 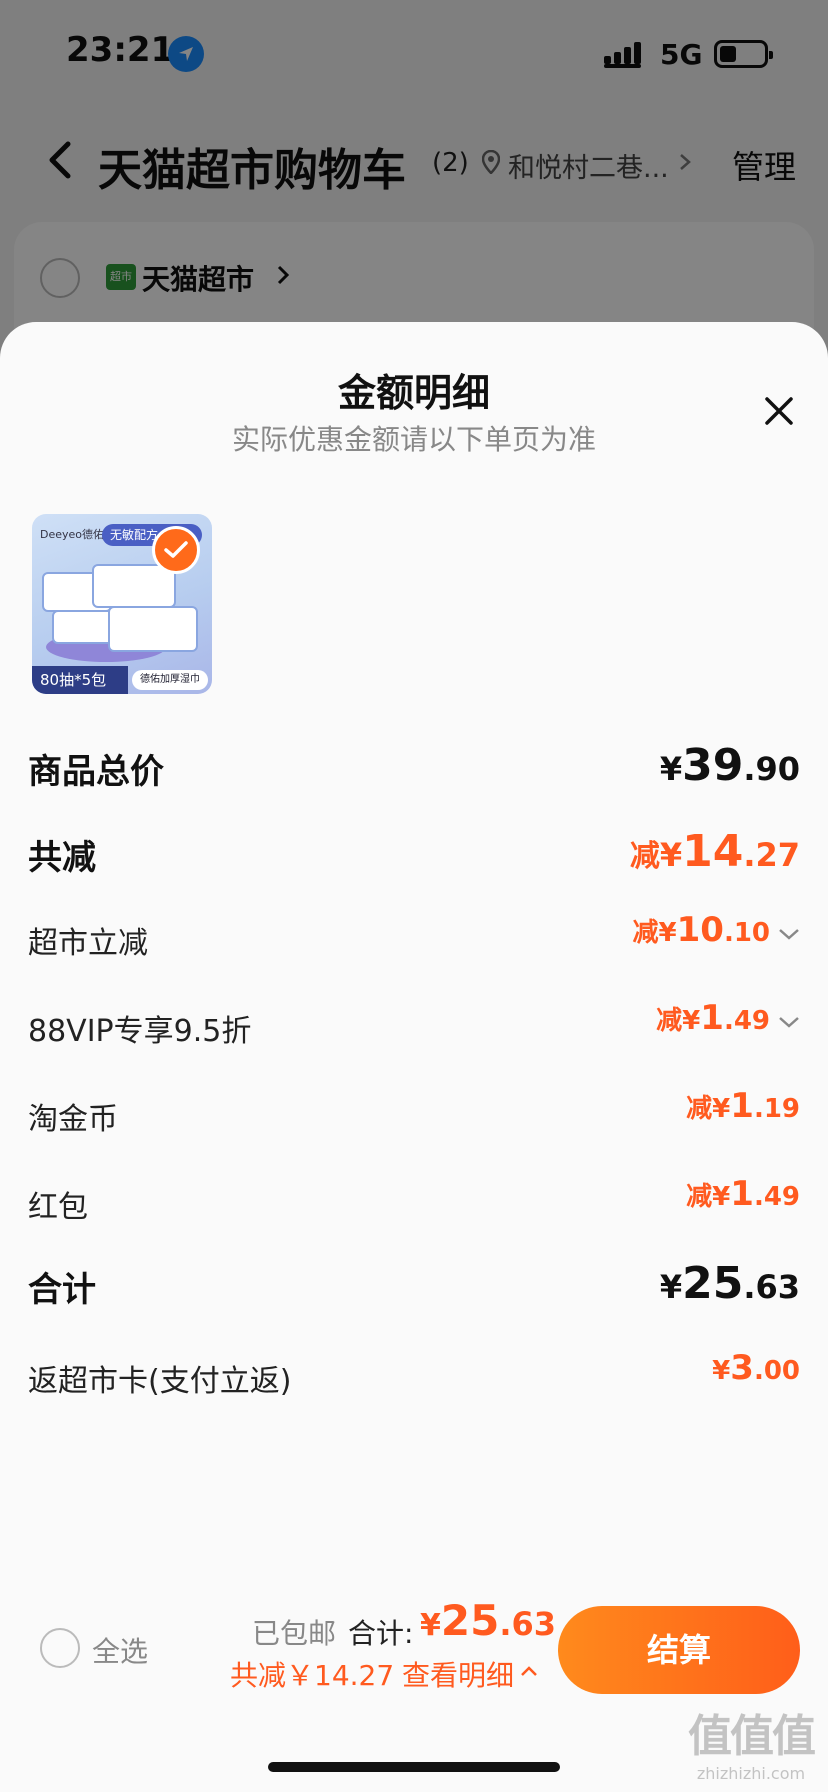 I want to click on checkout-bar: 全选 已包邮 合计: ¥25.63 共减￥14.27 查看明细 结算, so click(x=414, y=1637).